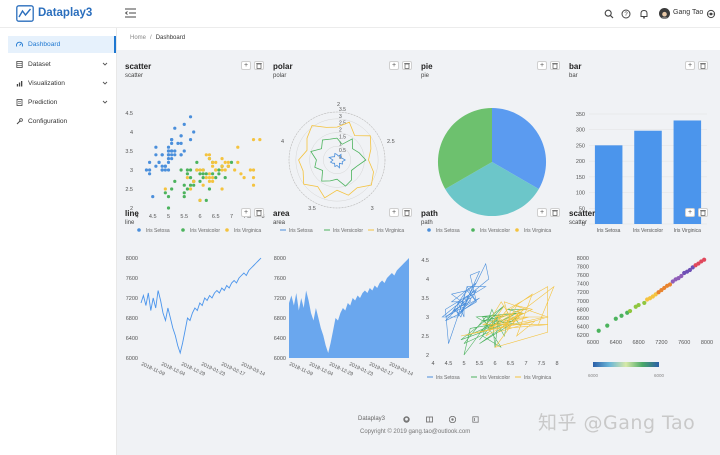 This screenshot has width=720, height=455. Describe the element at coordinates (129, 114) in the screenshot. I see `y-tick-label: 4.5` at that location.